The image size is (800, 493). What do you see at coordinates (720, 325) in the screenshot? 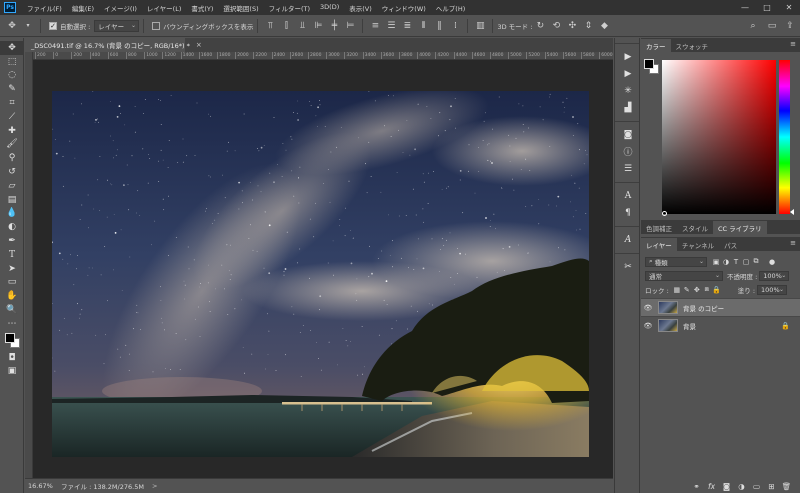
I see `layer-row: 👁 背景 🔒` at bounding box center [720, 325].